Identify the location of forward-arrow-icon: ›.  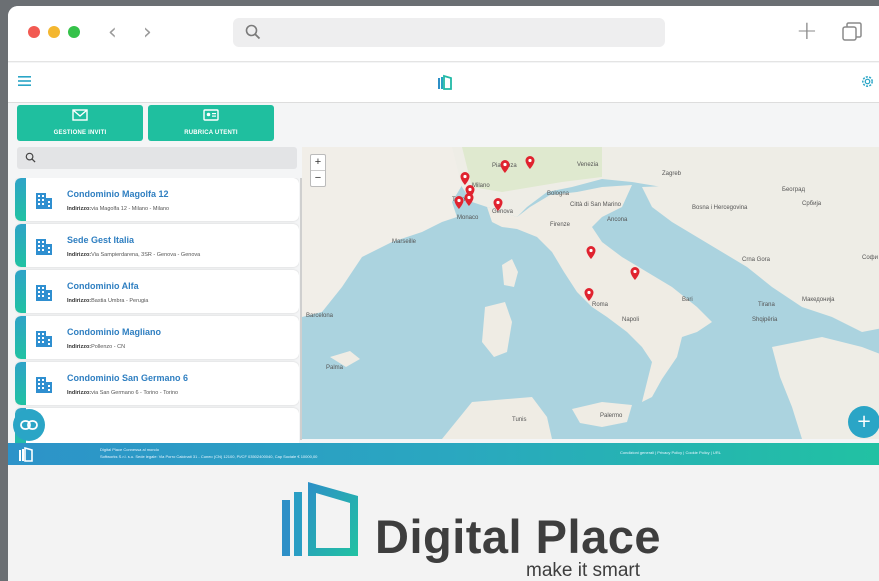
(147, 32).